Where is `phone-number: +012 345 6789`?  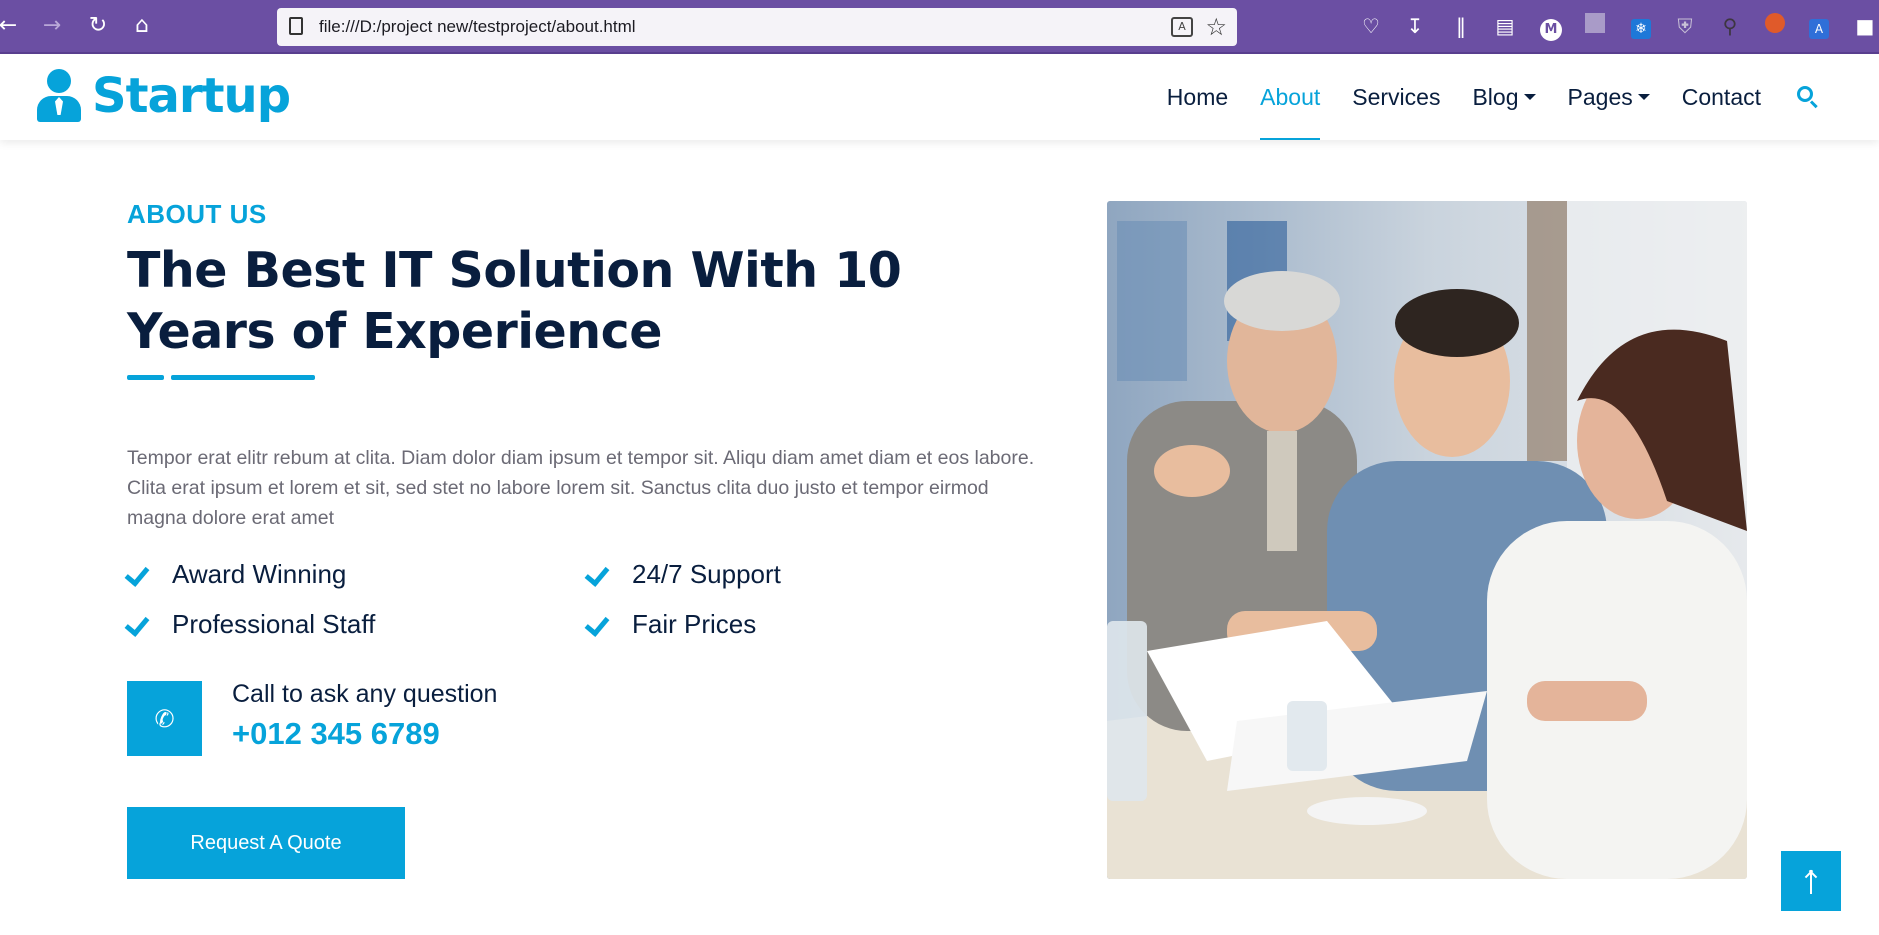
phone-number: +012 345 6789 is located at coordinates (336, 734).